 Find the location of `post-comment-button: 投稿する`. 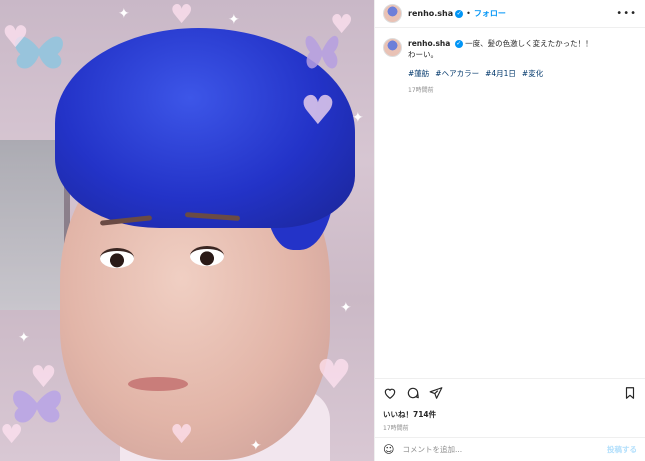

post-comment-button: 投稿する is located at coordinates (622, 449).